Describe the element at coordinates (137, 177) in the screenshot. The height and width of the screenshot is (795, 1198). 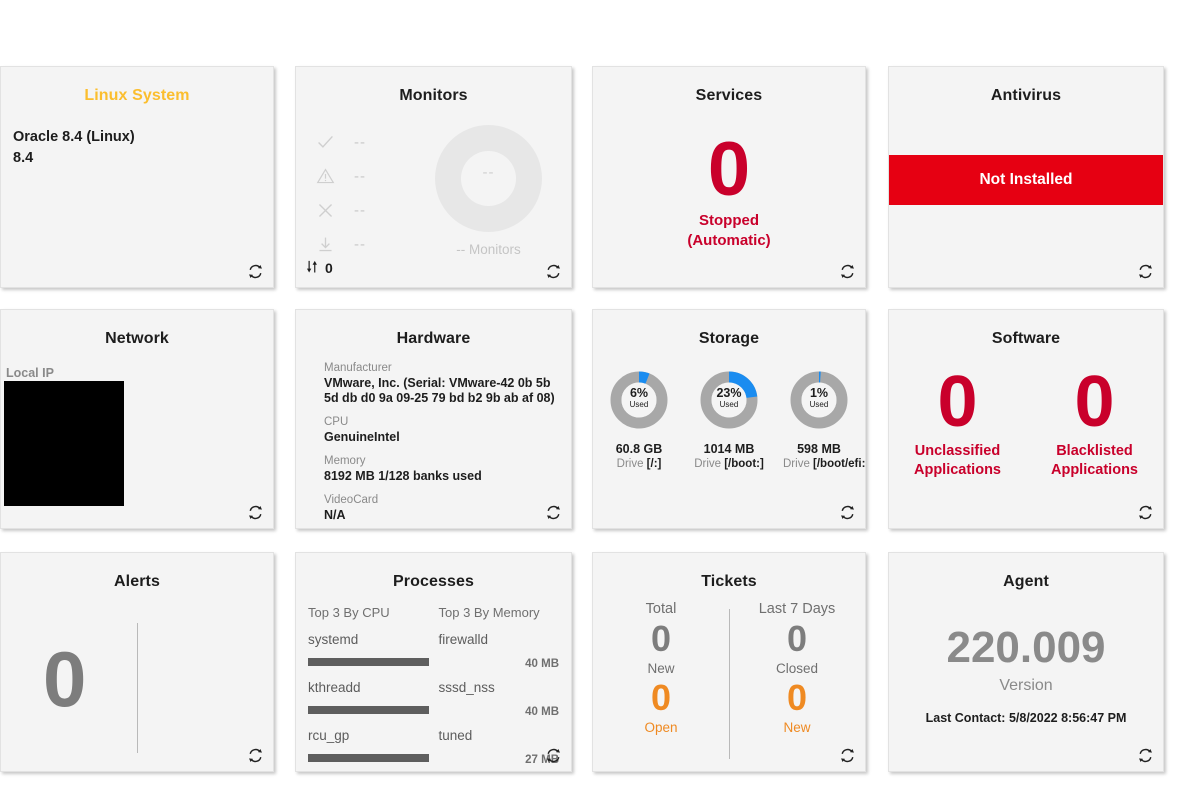
I see `card-linux-system: Linux System Oracle 8.4 (Linux) 8.4` at that location.